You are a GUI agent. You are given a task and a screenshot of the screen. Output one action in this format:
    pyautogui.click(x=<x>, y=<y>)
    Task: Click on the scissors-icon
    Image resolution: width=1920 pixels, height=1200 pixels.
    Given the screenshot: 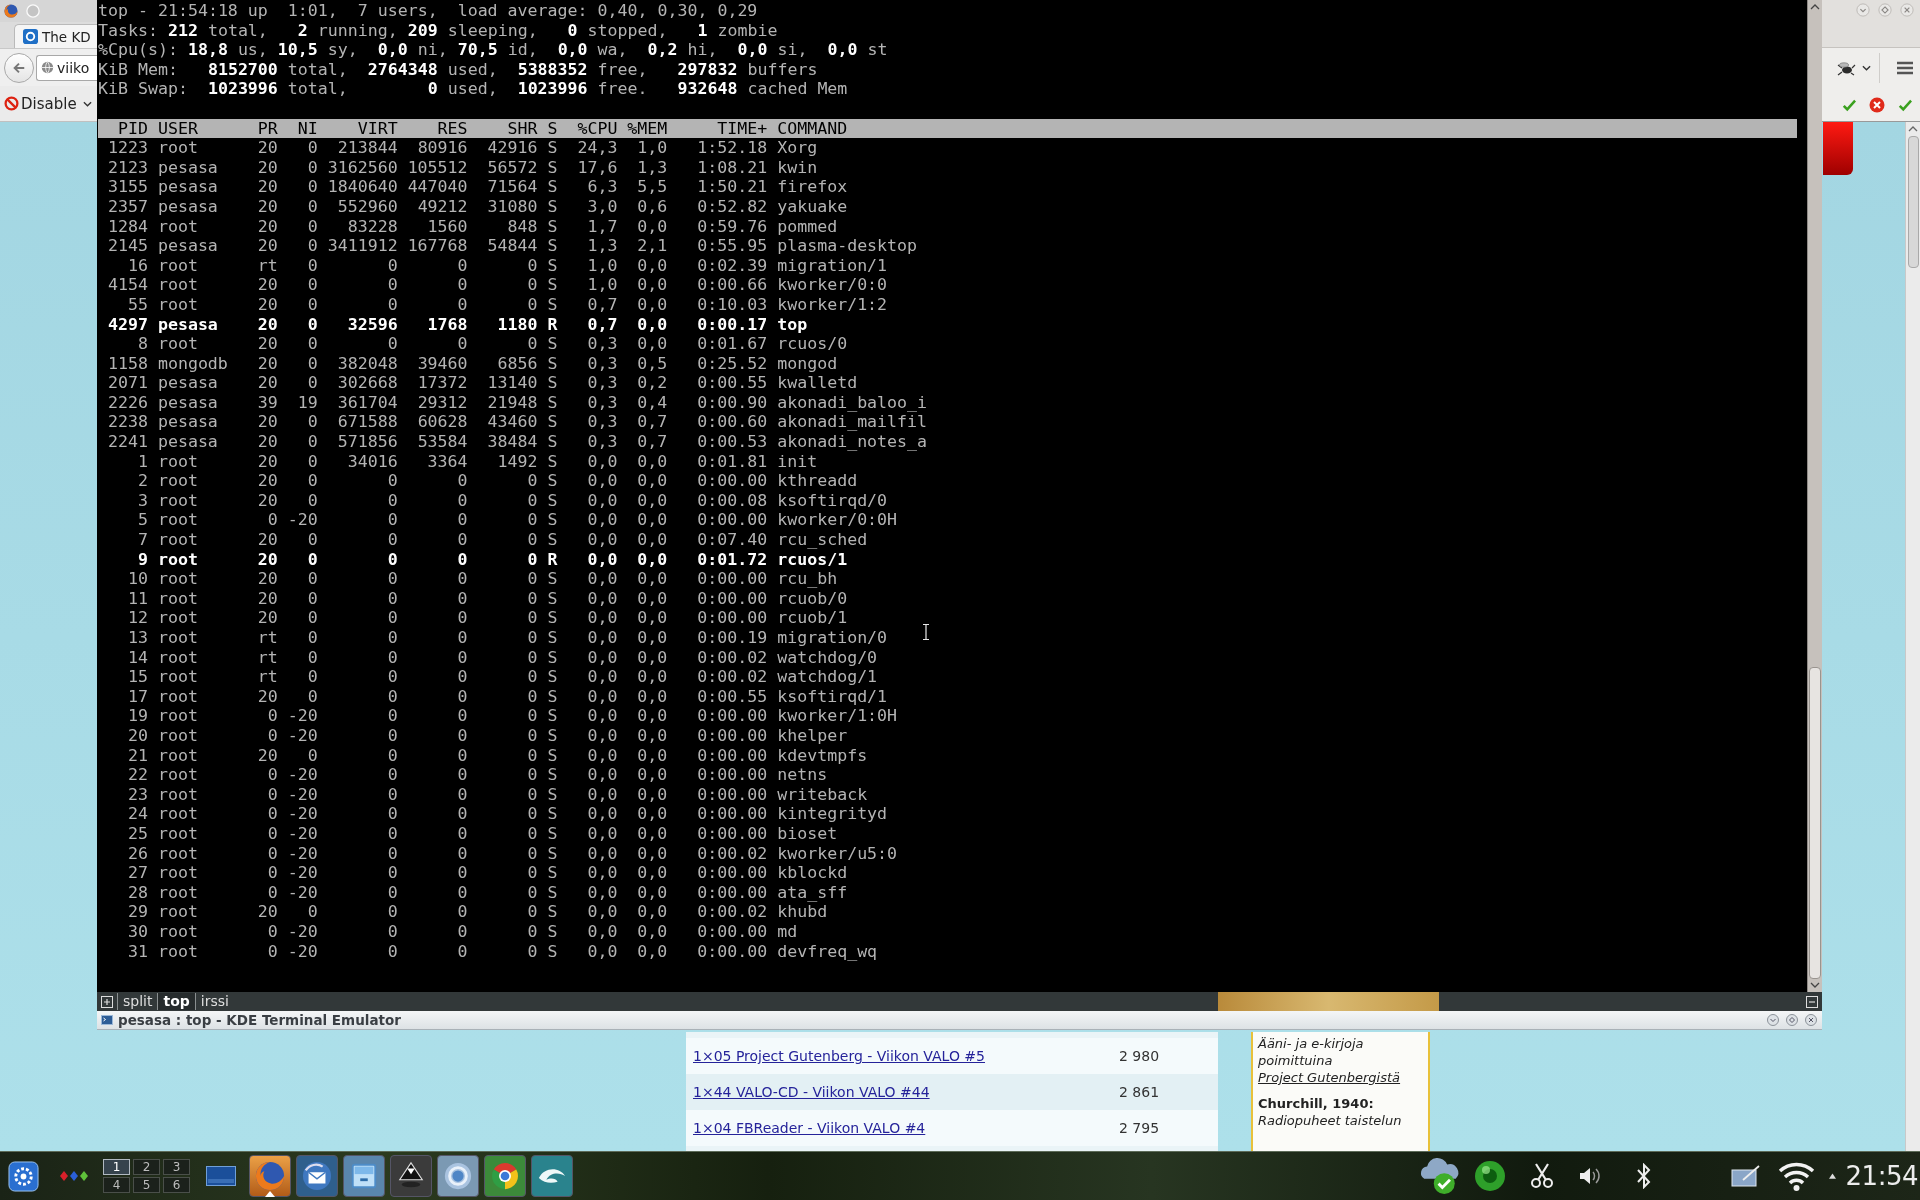 What is the action you would take?
    pyautogui.click(x=1541, y=1176)
    